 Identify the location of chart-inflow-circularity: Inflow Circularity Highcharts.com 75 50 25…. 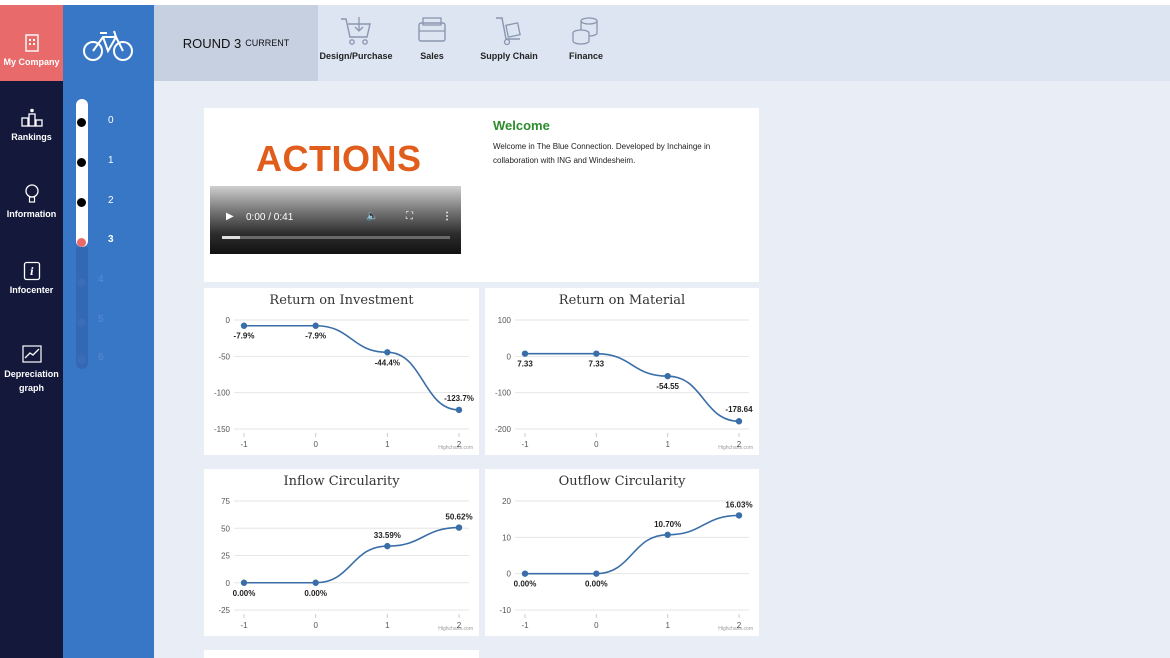
(341, 552).